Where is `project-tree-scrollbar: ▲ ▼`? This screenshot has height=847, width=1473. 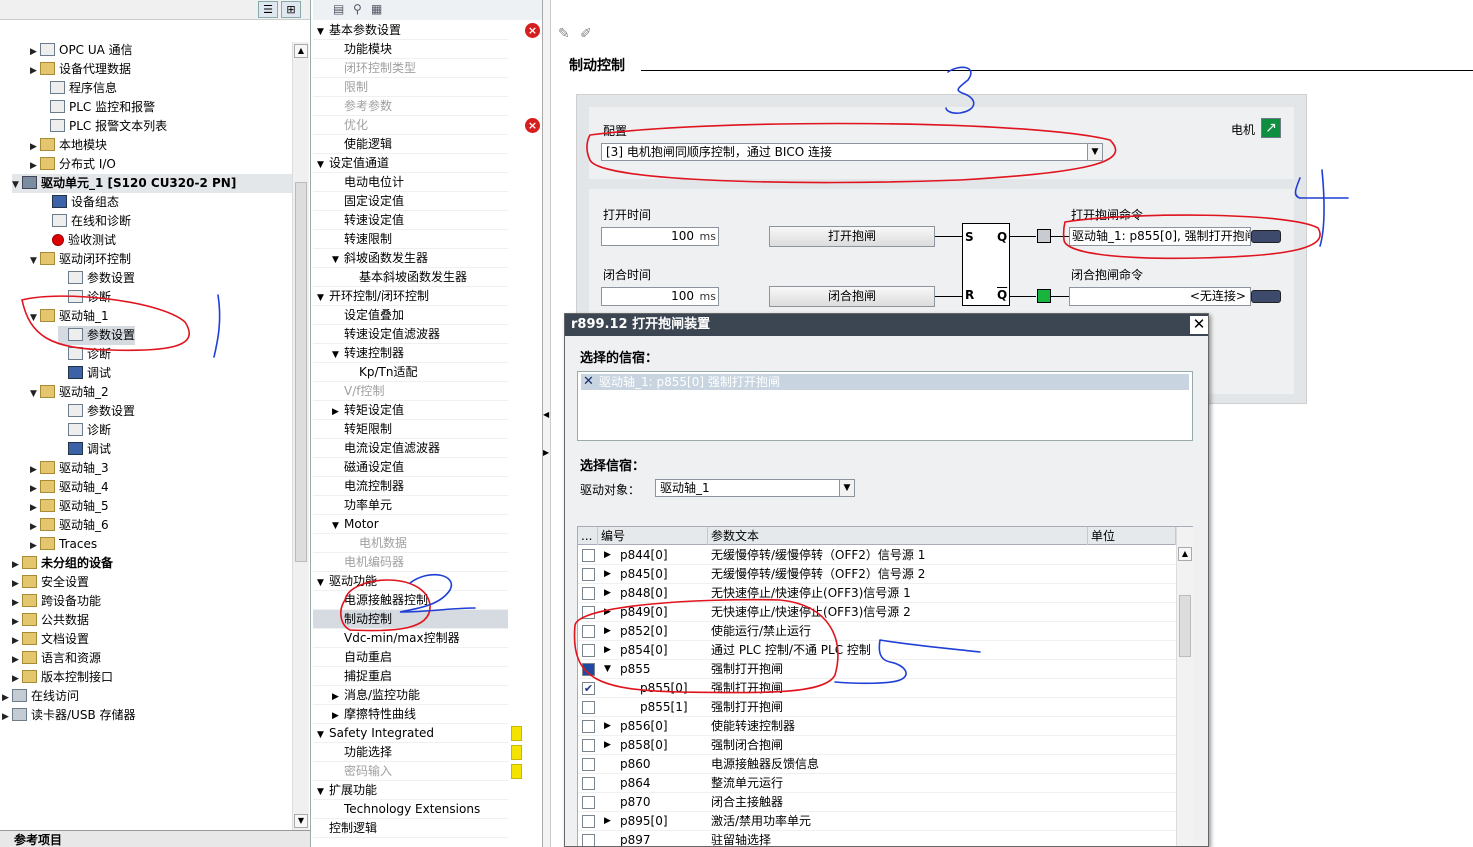
project-tree-scrollbar: ▲ ▼ is located at coordinates (300, 436).